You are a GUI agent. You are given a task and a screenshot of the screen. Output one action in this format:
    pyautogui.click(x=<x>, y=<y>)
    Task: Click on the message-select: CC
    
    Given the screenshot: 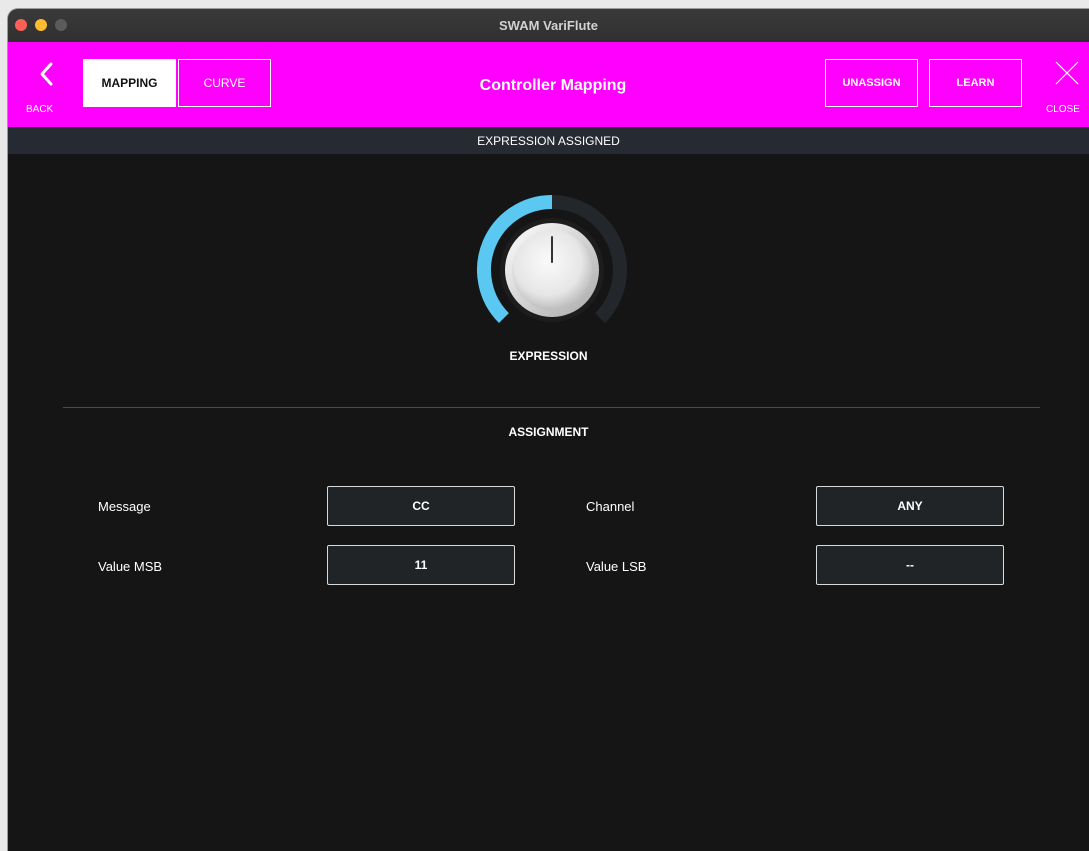 What is the action you would take?
    pyautogui.click(x=421, y=506)
    